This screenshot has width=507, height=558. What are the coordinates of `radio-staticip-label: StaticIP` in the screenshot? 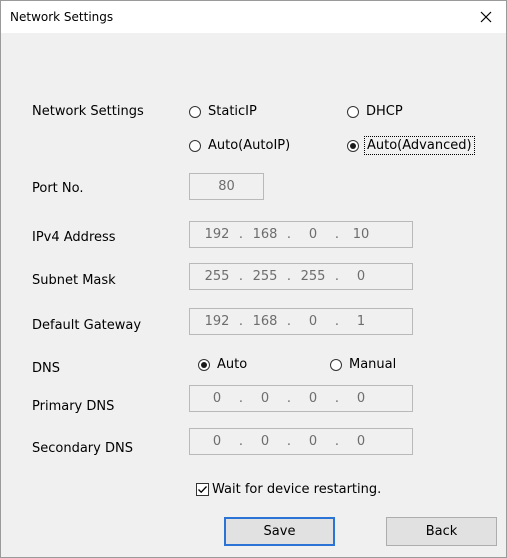 It's located at (232, 111).